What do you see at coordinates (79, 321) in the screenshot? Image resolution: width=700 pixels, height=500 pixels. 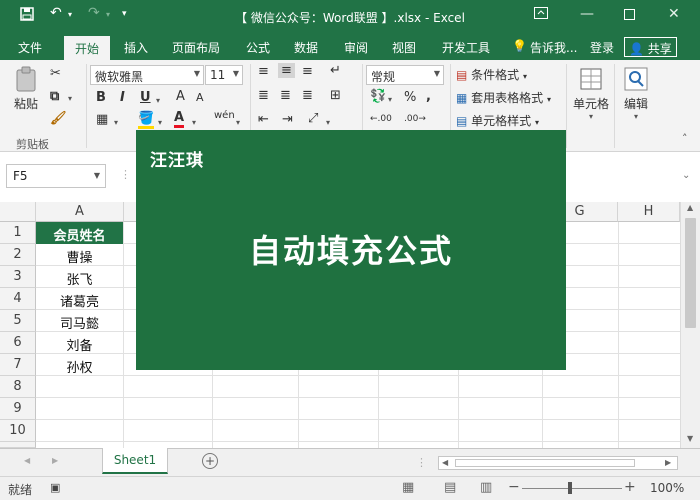 I see `cell-member-name: 司马懿` at bounding box center [79, 321].